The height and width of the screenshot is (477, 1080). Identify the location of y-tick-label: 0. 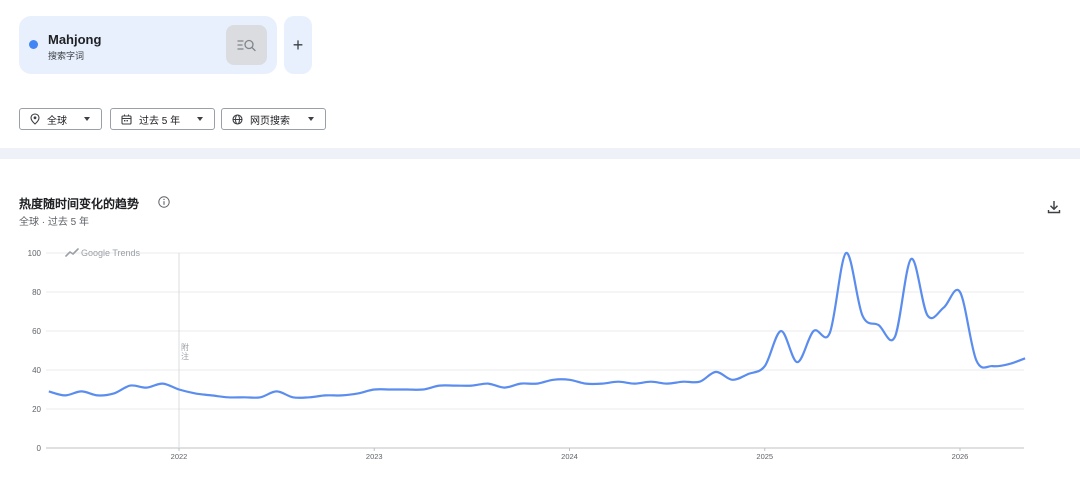
(39, 448).